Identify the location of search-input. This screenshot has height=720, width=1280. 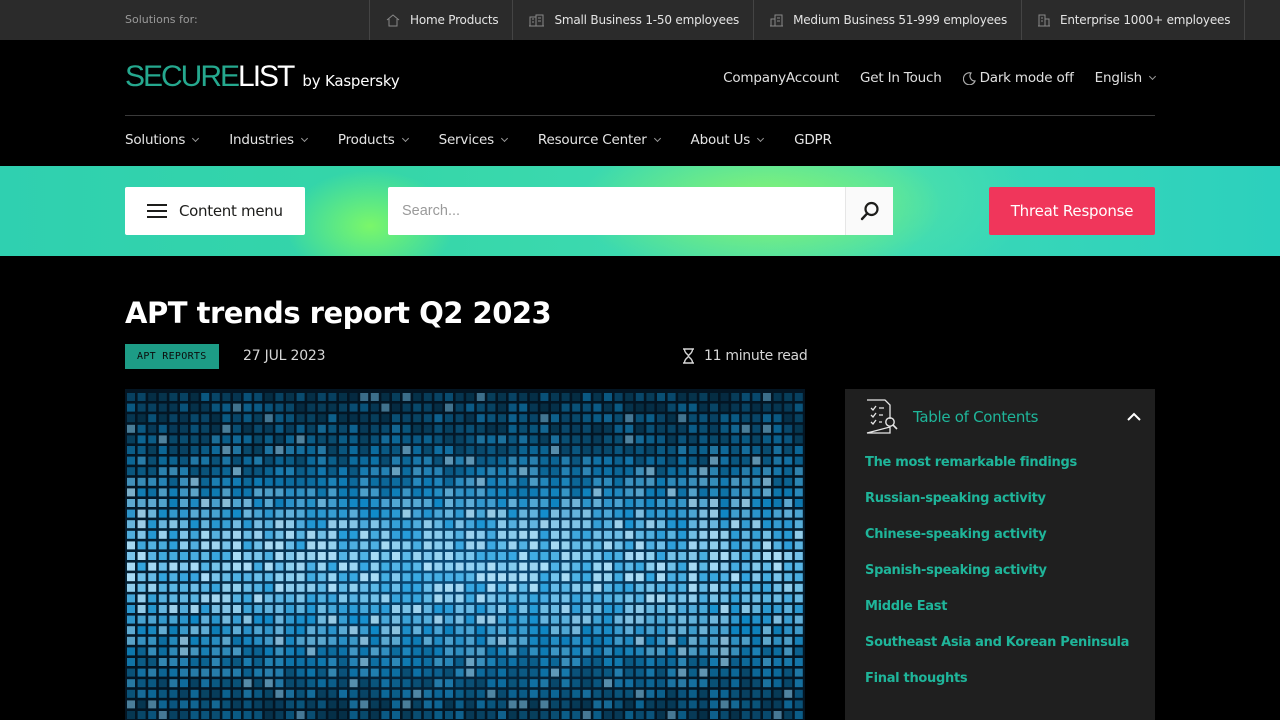
(616, 211).